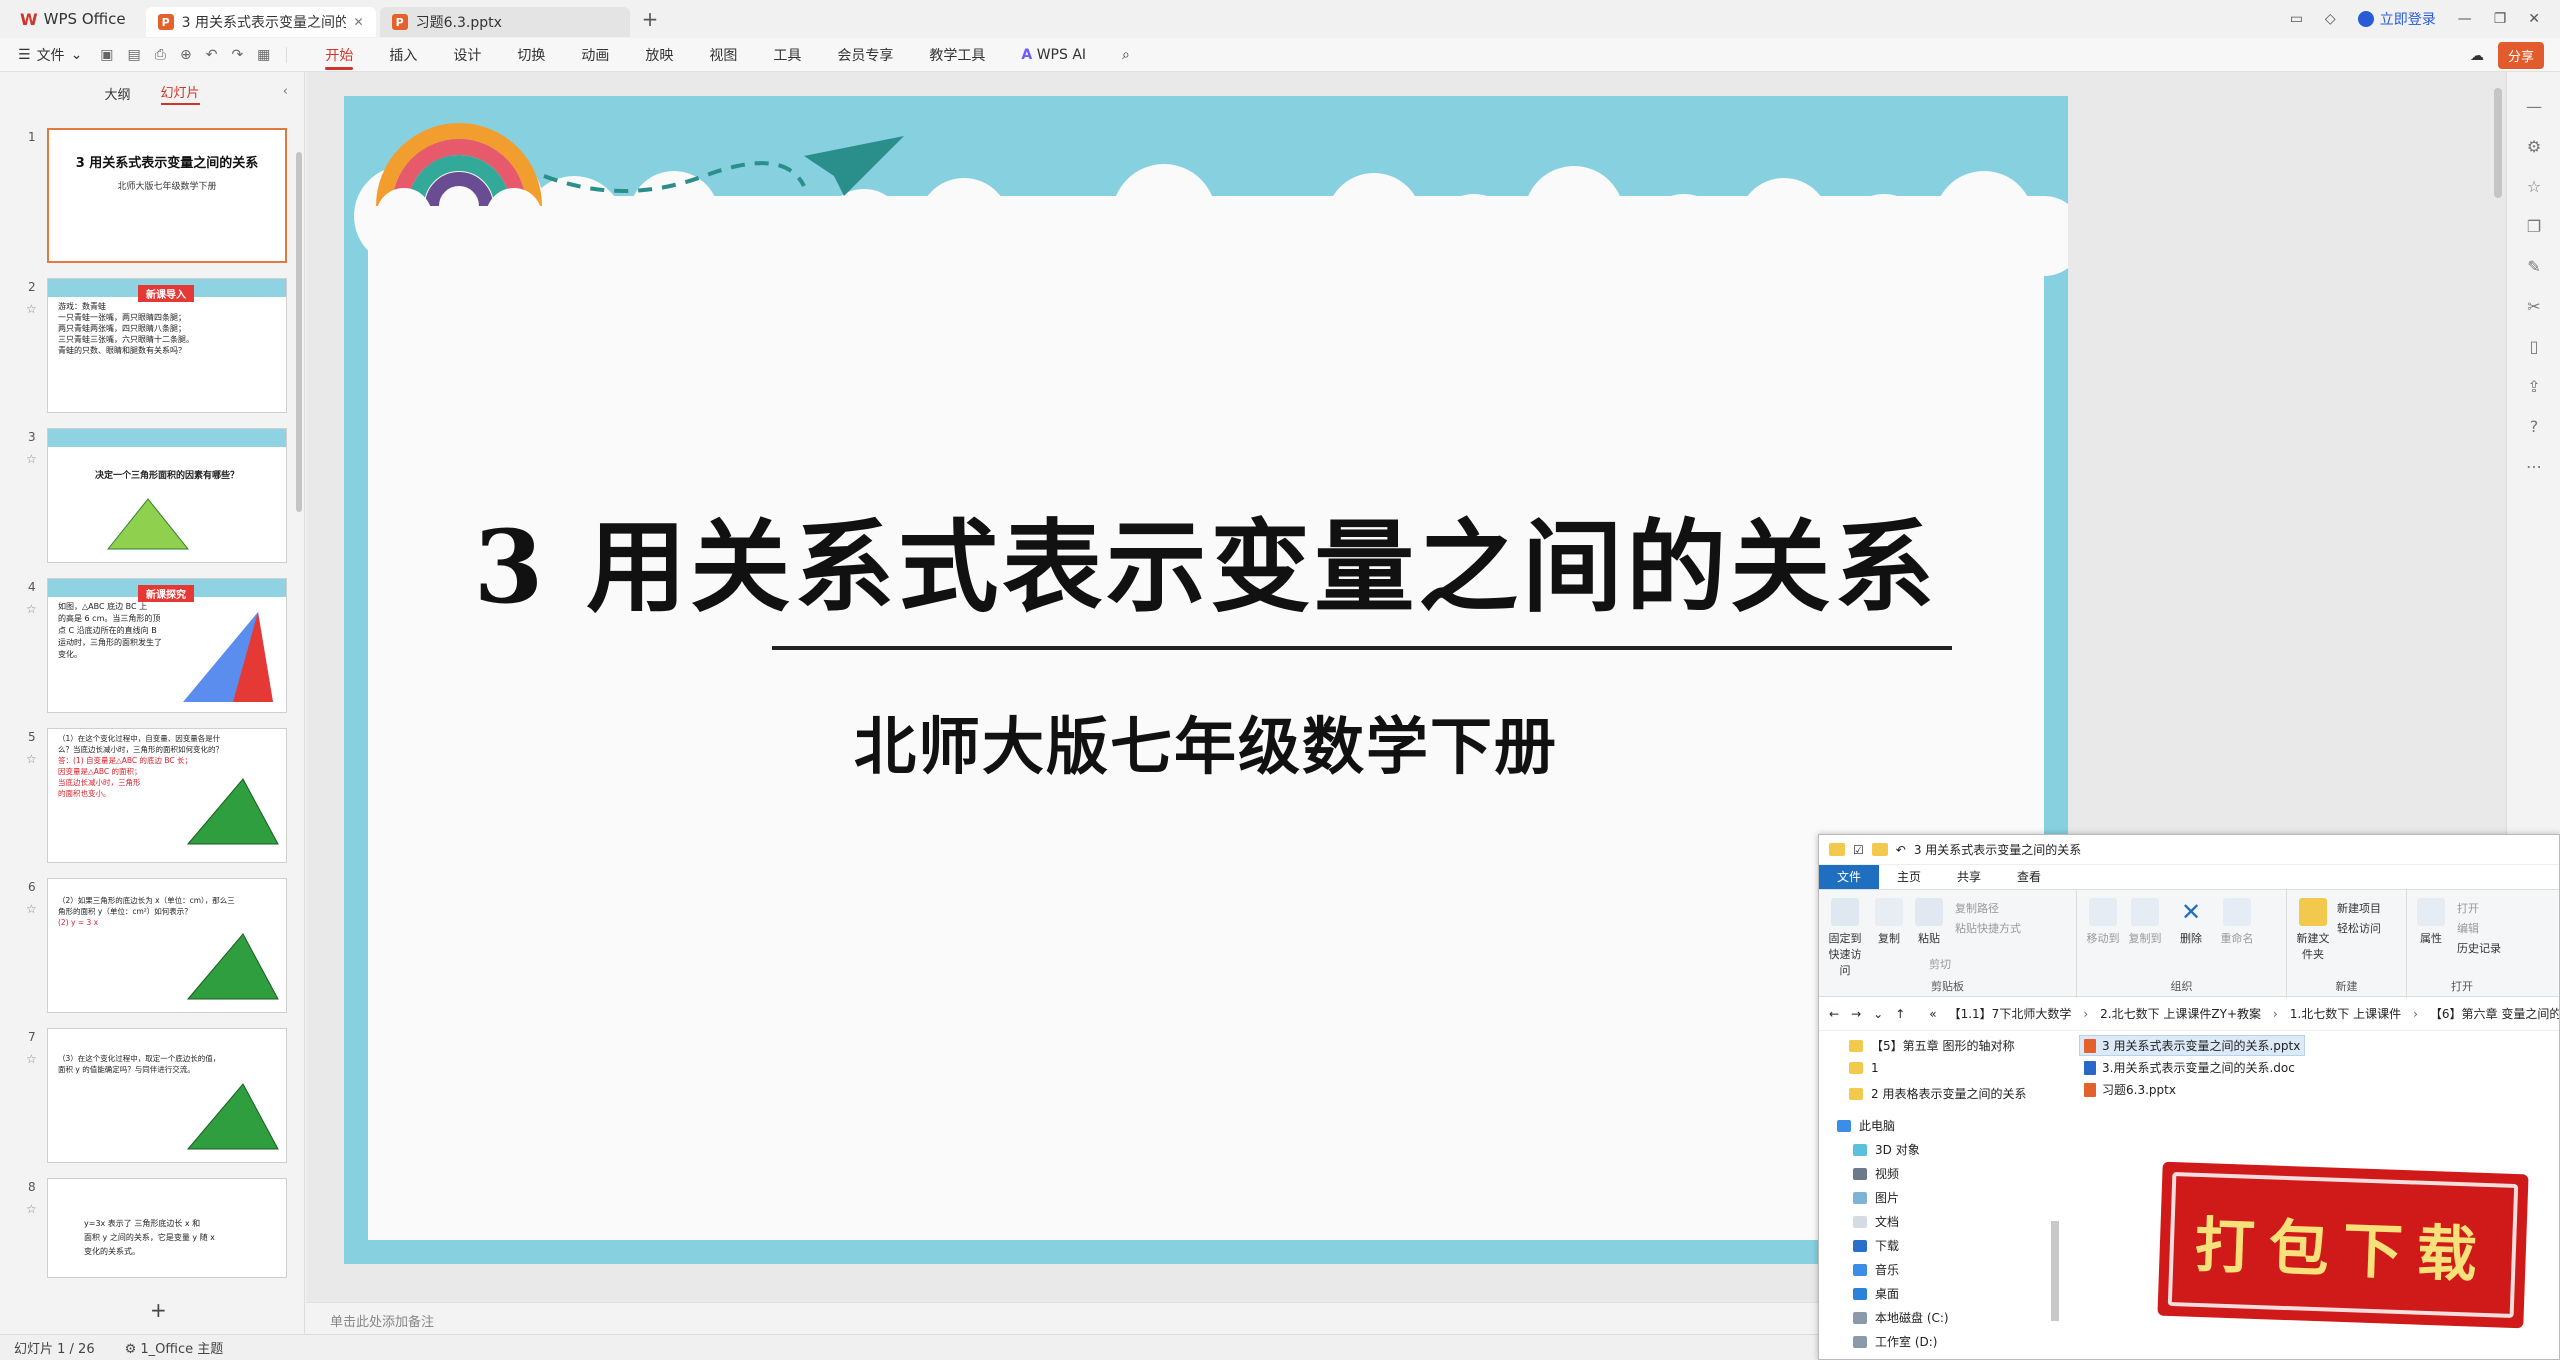  What do you see at coordinates (1988, 928) in the screenshot?
I see `paste-shortcut-button: 粘贴快捷方式` at bounding box center [1988, 928].